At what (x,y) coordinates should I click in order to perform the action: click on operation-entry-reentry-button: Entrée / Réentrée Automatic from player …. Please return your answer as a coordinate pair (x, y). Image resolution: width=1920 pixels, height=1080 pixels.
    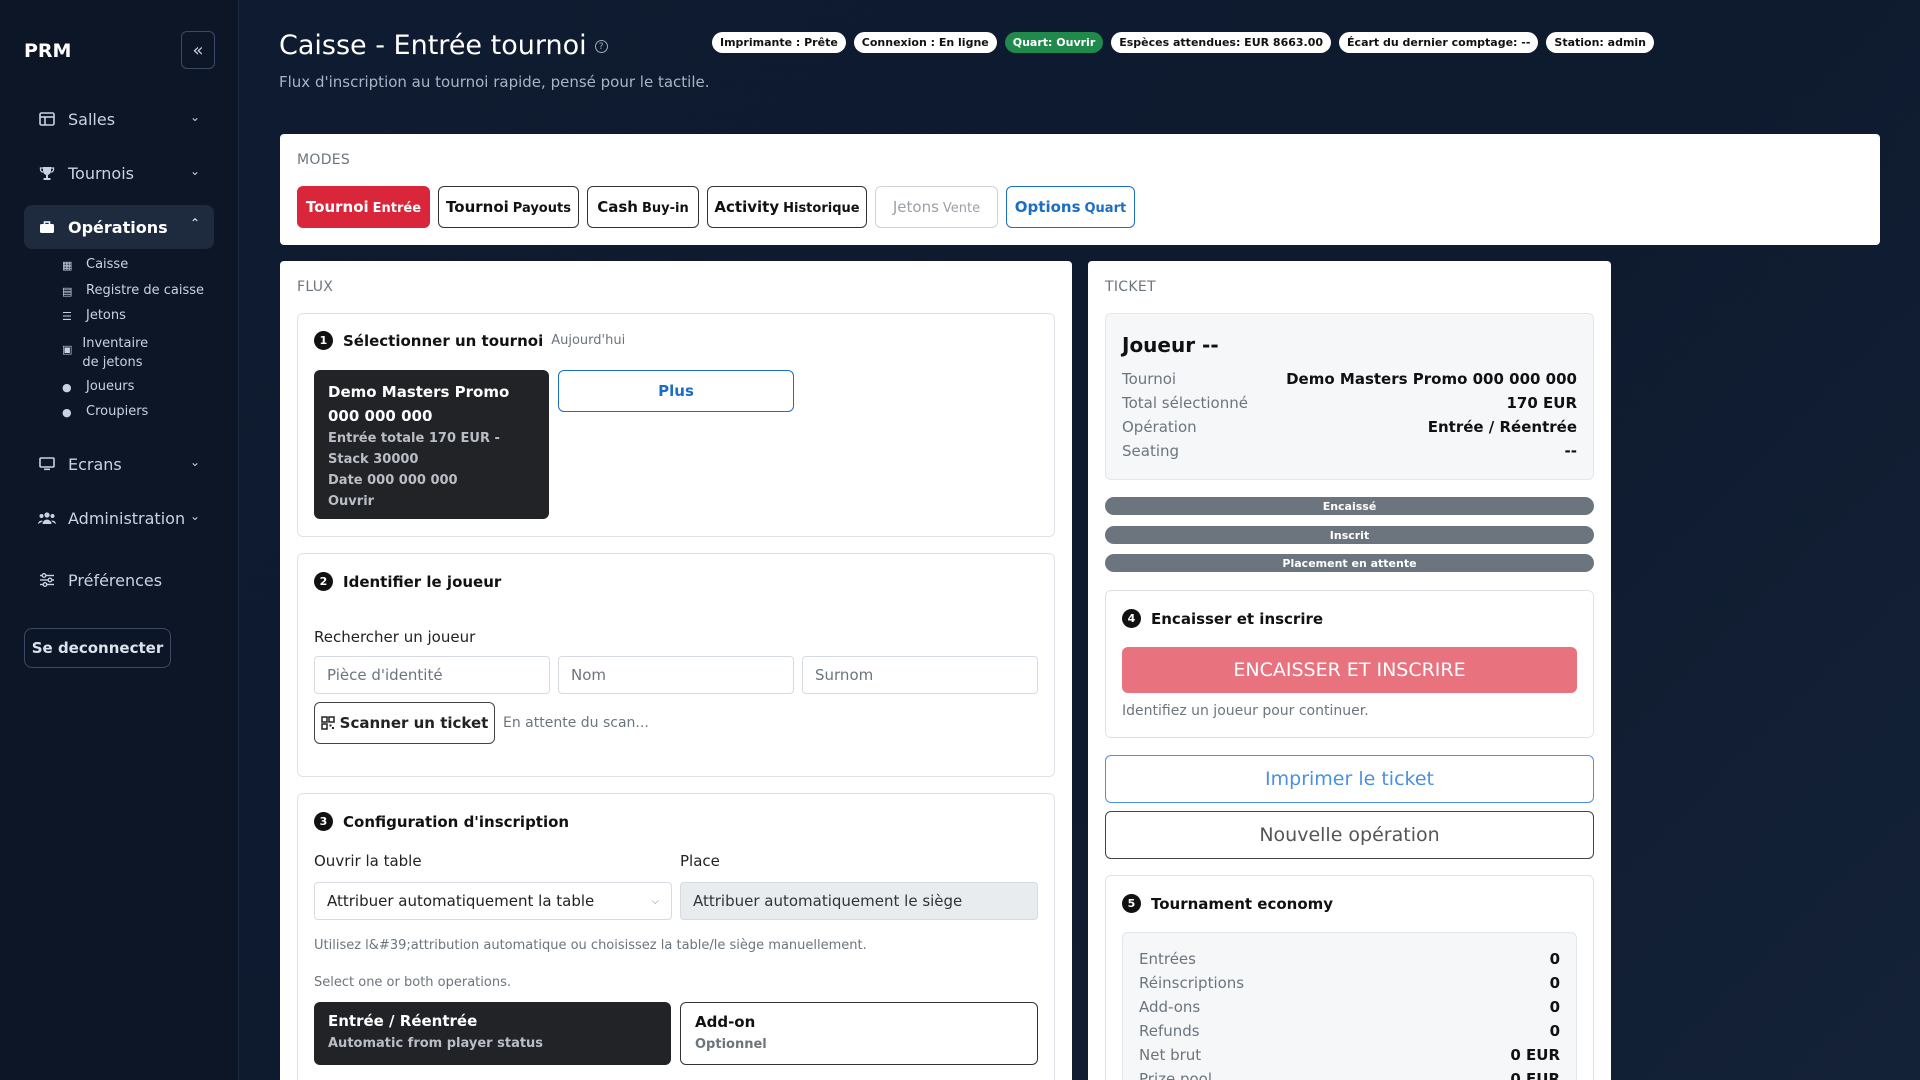
    Looking at the image, I should click on (492, 1033).